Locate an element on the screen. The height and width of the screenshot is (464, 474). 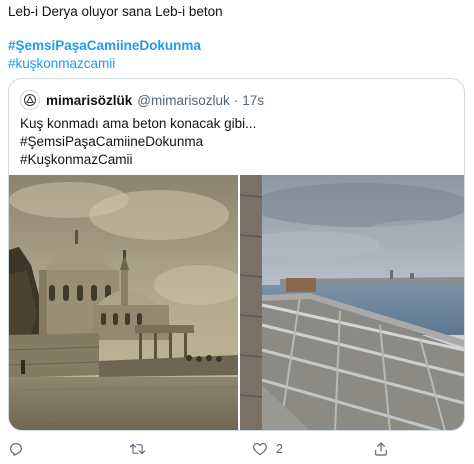
hashtag-link-semsipasa: #ŞemsiPaşaCamiineDokunma is located at coordinates (236, 46).